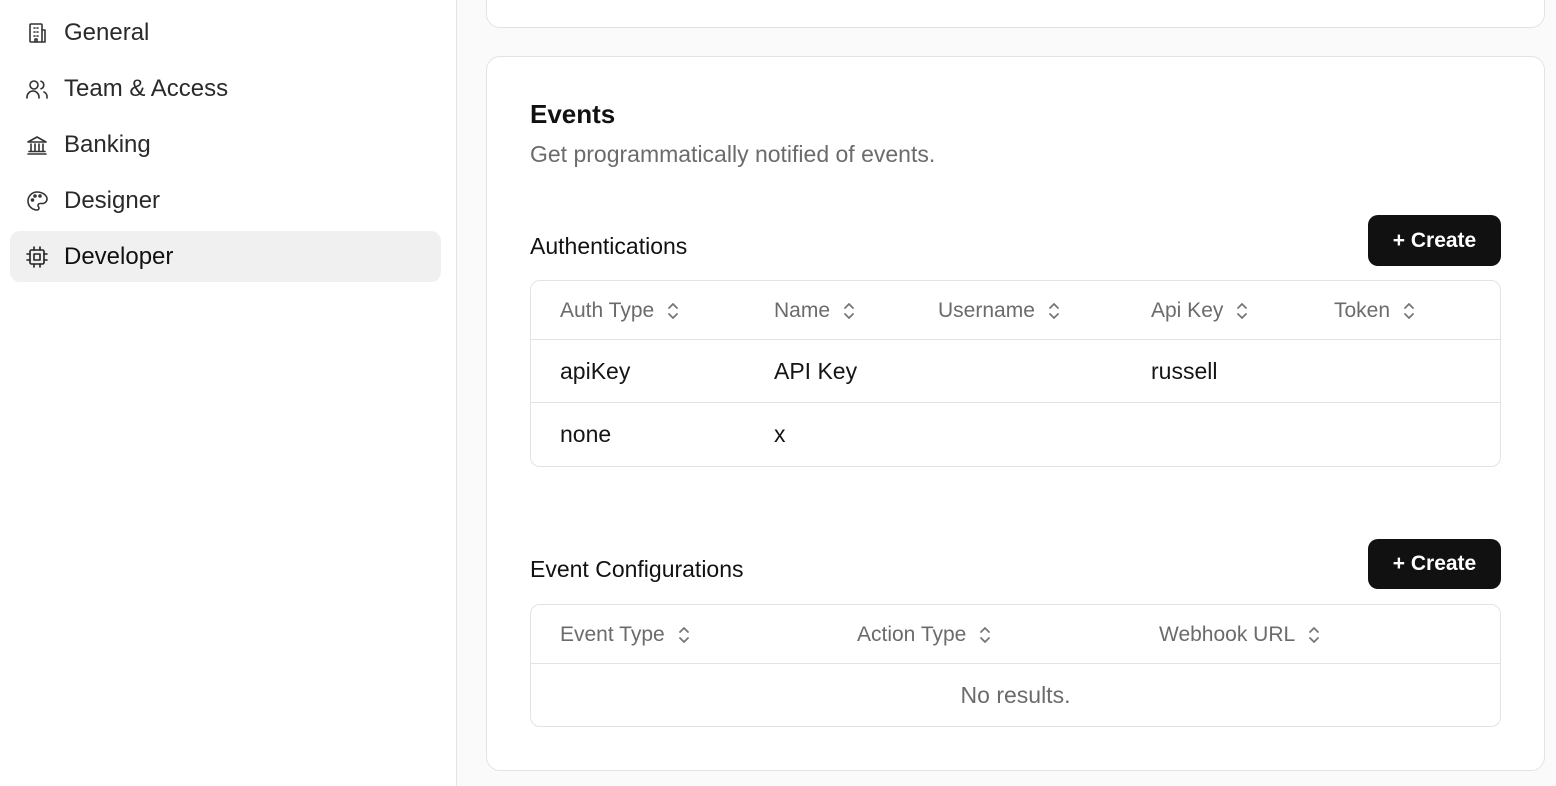 The image size is (1556, 786). What do you see at coordinates (1015, 434) in the screenshot?
I see `table-row: none x` at bounding box center [1015, 434].